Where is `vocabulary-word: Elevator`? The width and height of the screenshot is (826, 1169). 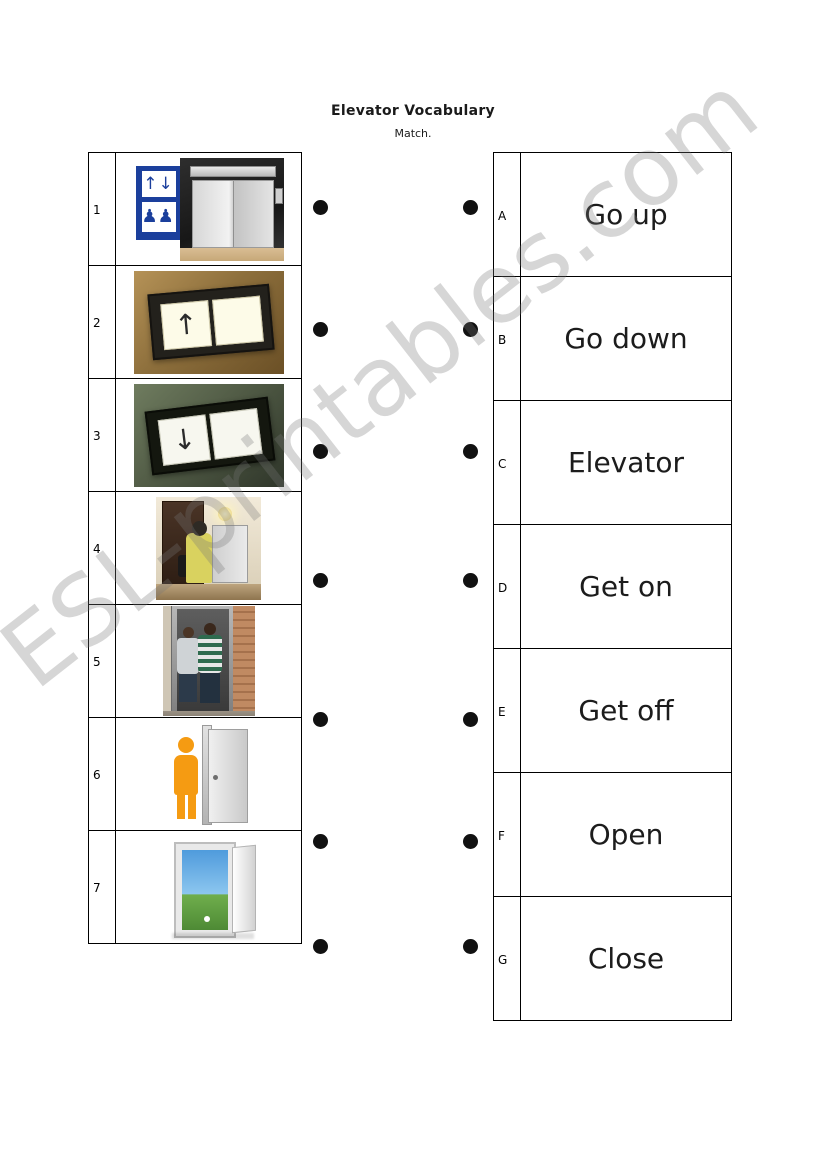
vocabulary-word: Elevator is located at coordinates (626, 462).